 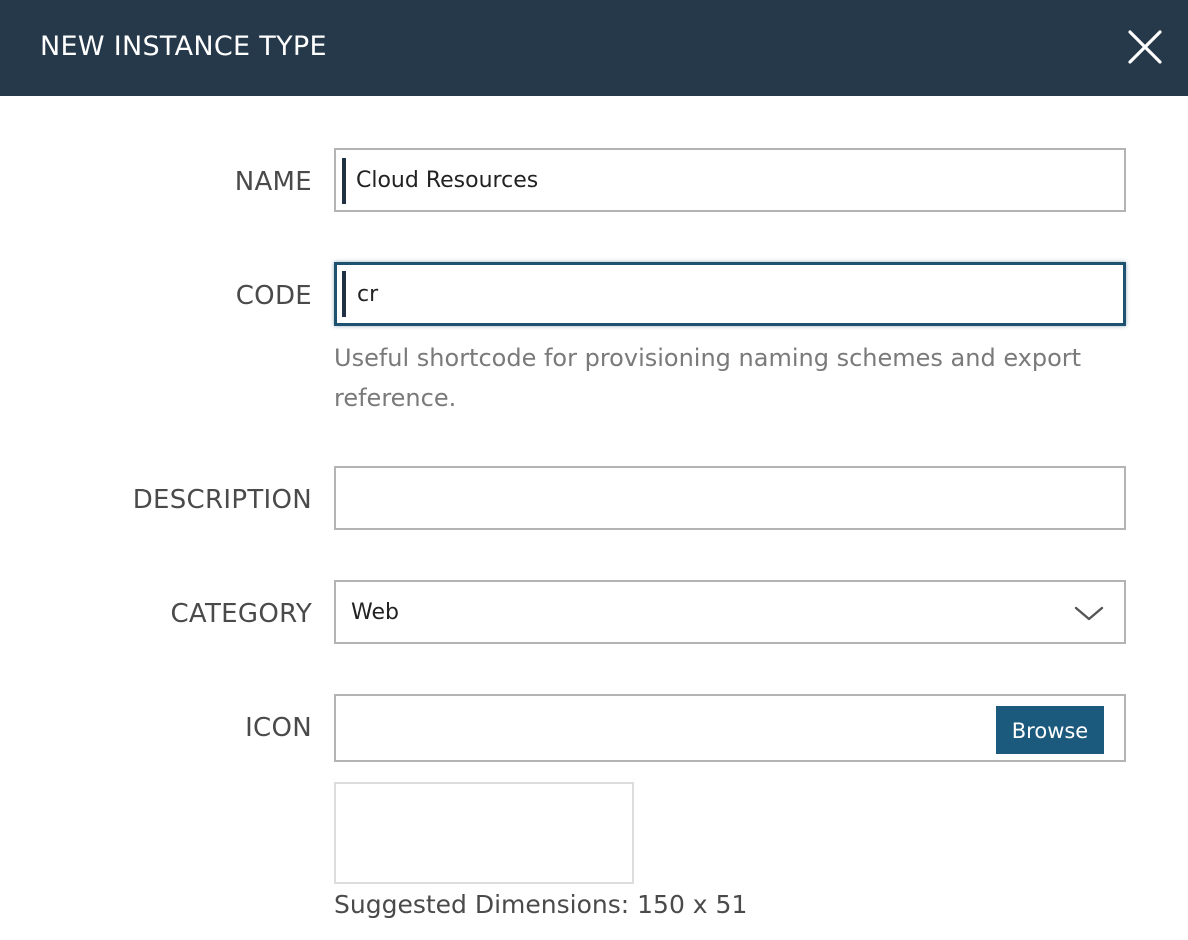 What do you see at coordinates (730, 612) in the screenshot?
I see `category-select: Web` at bounding box center [730, 612].